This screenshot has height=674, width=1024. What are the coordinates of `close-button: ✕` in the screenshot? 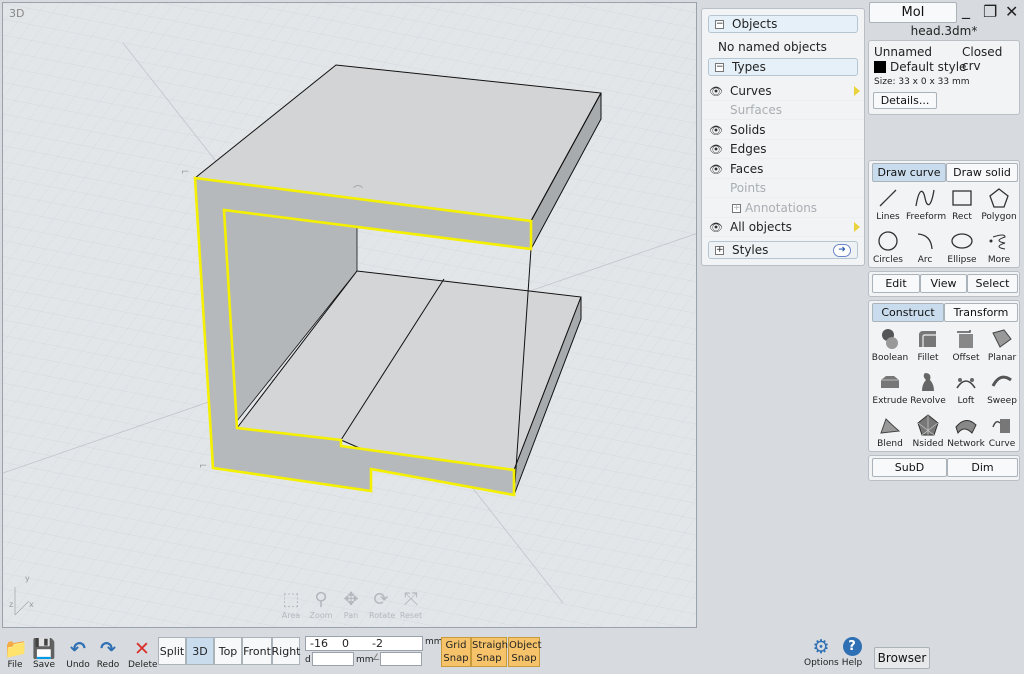 It's located at (1011, 11).